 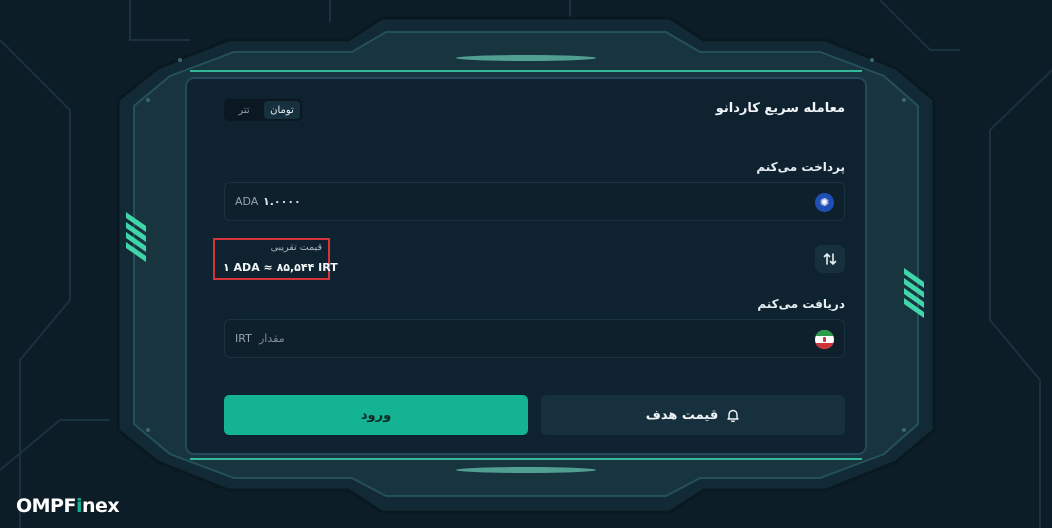 I want to click on login-button-label: ورود, so click(x=376, y=415).